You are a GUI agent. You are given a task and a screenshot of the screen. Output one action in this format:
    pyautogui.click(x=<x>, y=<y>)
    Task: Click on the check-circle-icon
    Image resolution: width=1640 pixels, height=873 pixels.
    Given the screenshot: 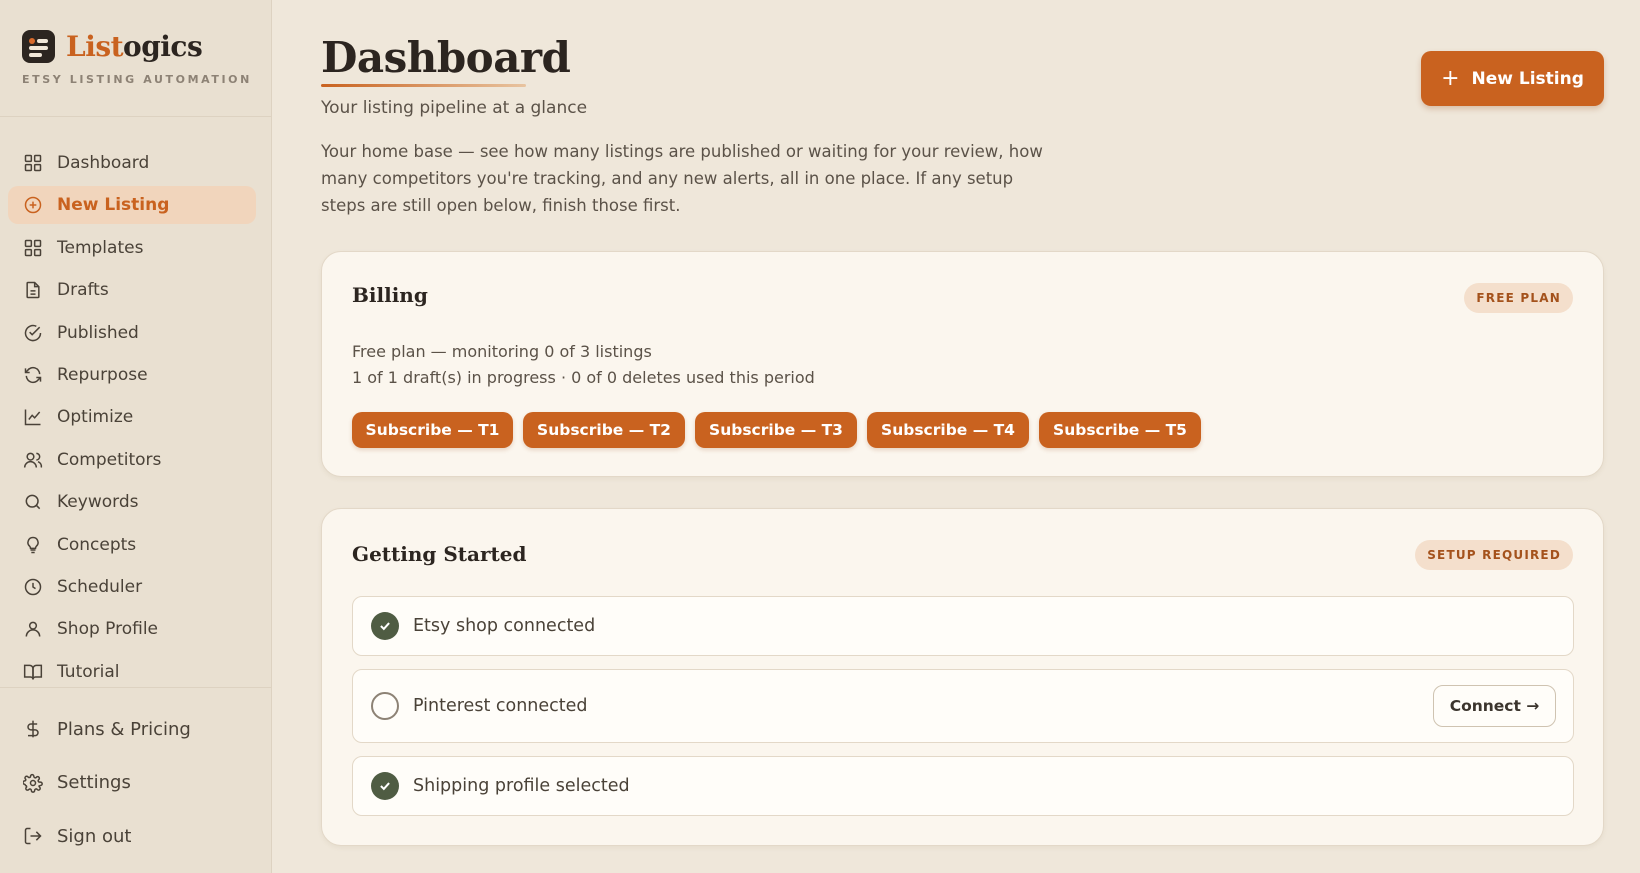 What is the action you would take?
    pyautogui.click(x=33, y=333)
    